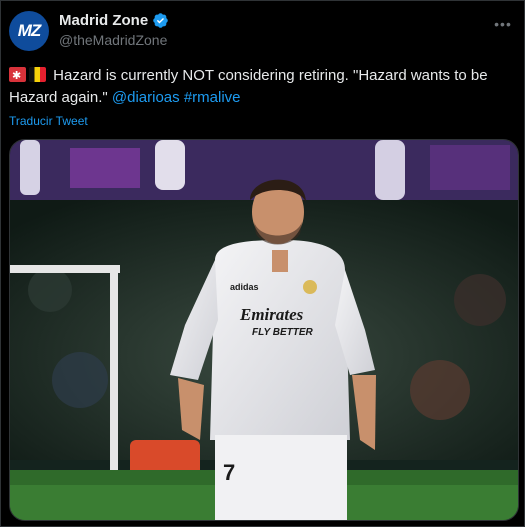  What do you see at coordinates (37, 74) in the screenshot?
I see `belgium-flag-icon` at bounding box center [37, 74].